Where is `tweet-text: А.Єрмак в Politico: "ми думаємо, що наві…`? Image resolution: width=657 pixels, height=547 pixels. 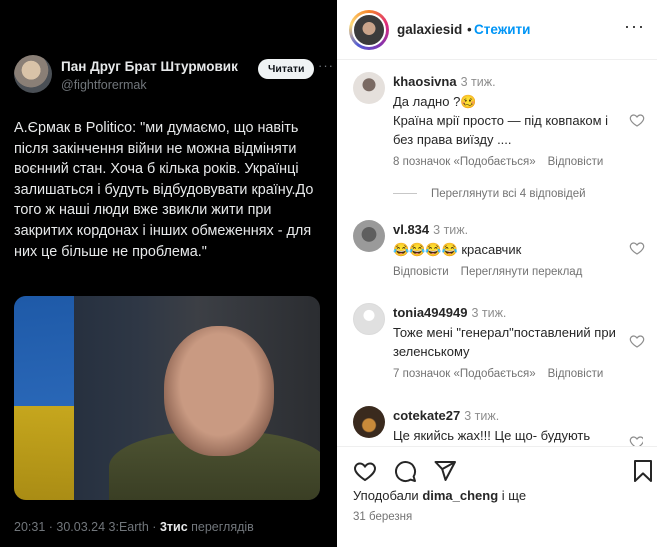 tweet-text: А.Єрмак в Politico: "ми думаємо, що наві… is located at coordinates (164, 190).